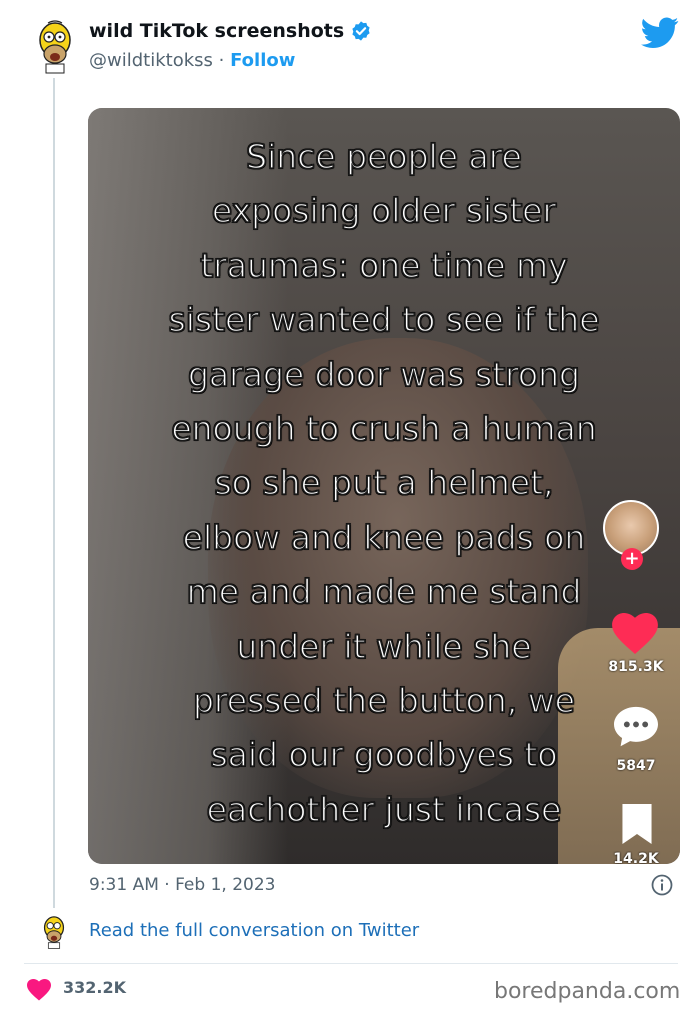 The width and height of the screenshot is (700, 1016). What do you see at coordinates (262, 60) in the screenshot?
I see `follow-button: Follow` at bounding box center [262, 60].